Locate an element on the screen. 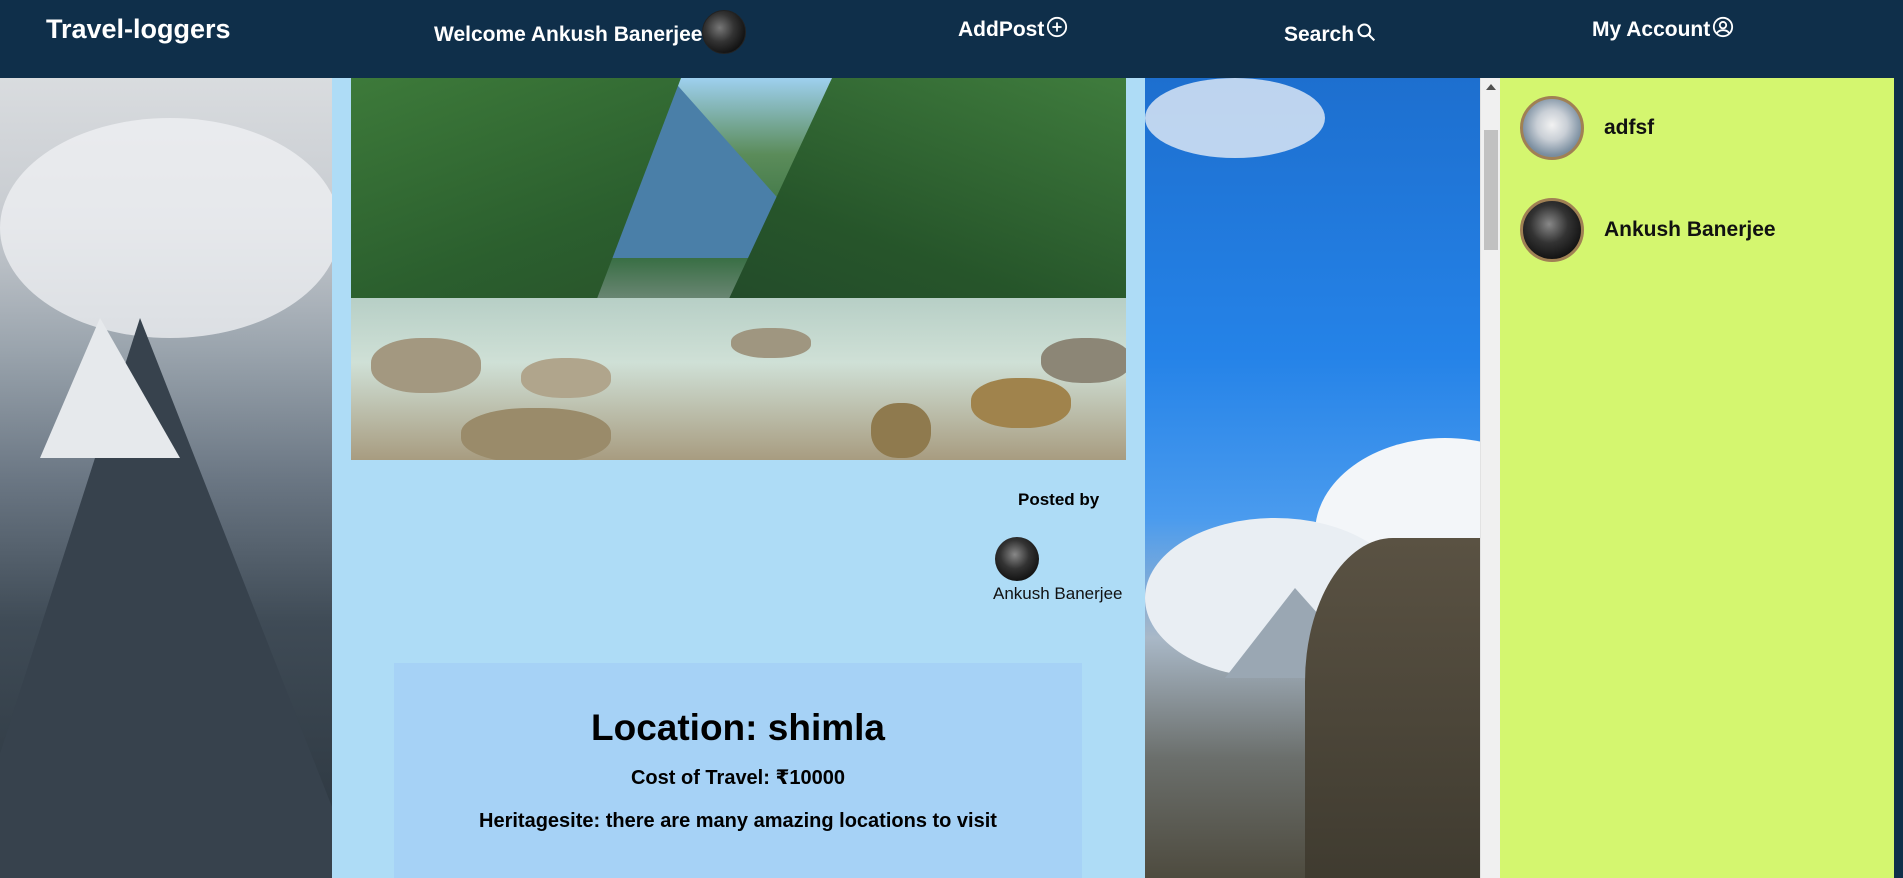 This screenshot has height=878, width=1903. search-link: Search is located at coordinates (1330, 35).